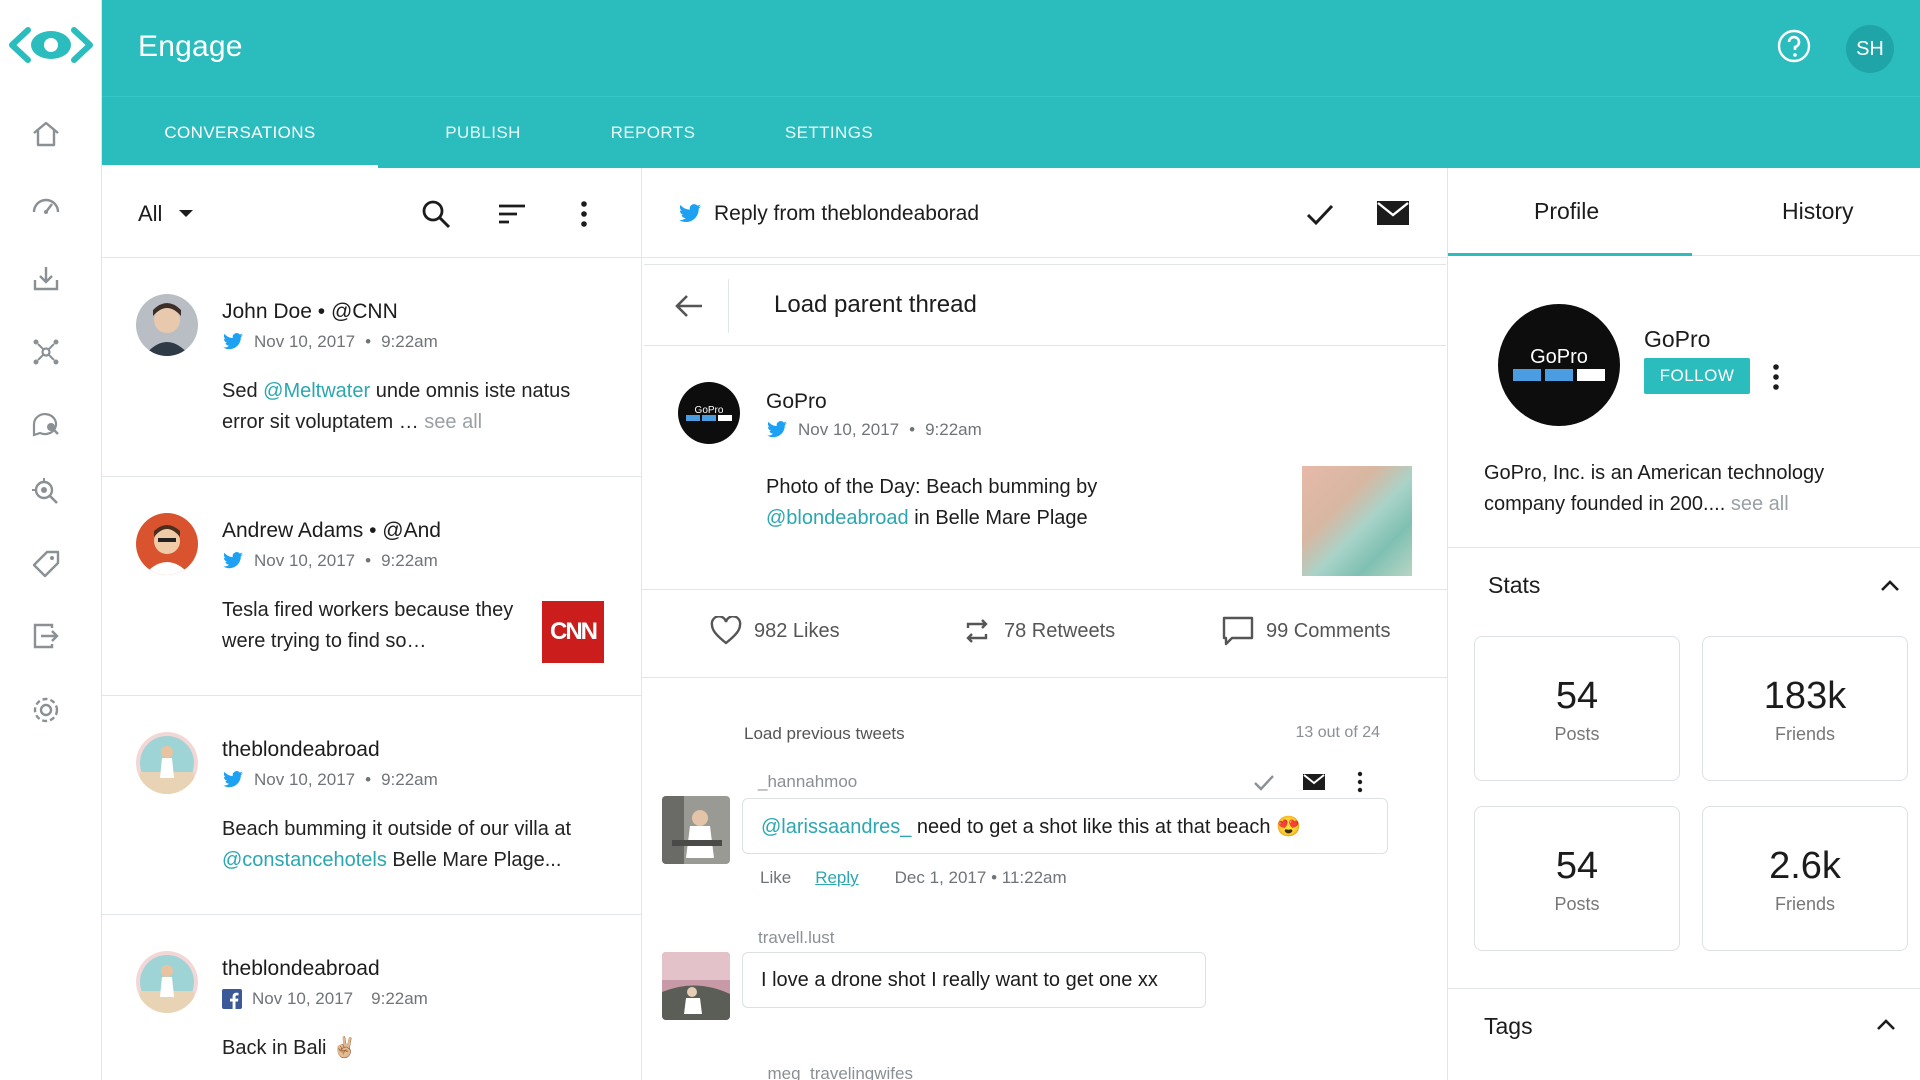 The width and height of the screenshot is (1920, 1080). Describe the element at coordinates (46, 710) in the screenshot. I see `settings-gear-icon` at that location.